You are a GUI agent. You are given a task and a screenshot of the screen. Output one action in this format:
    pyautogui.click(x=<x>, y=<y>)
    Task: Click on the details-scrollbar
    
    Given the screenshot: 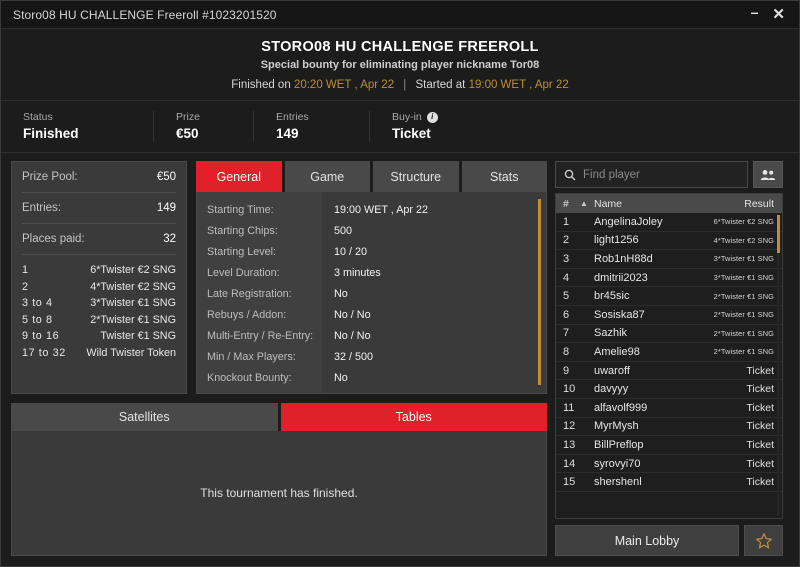 What is the action you would take?
    pyautogui.click(x=539, y=292)
    